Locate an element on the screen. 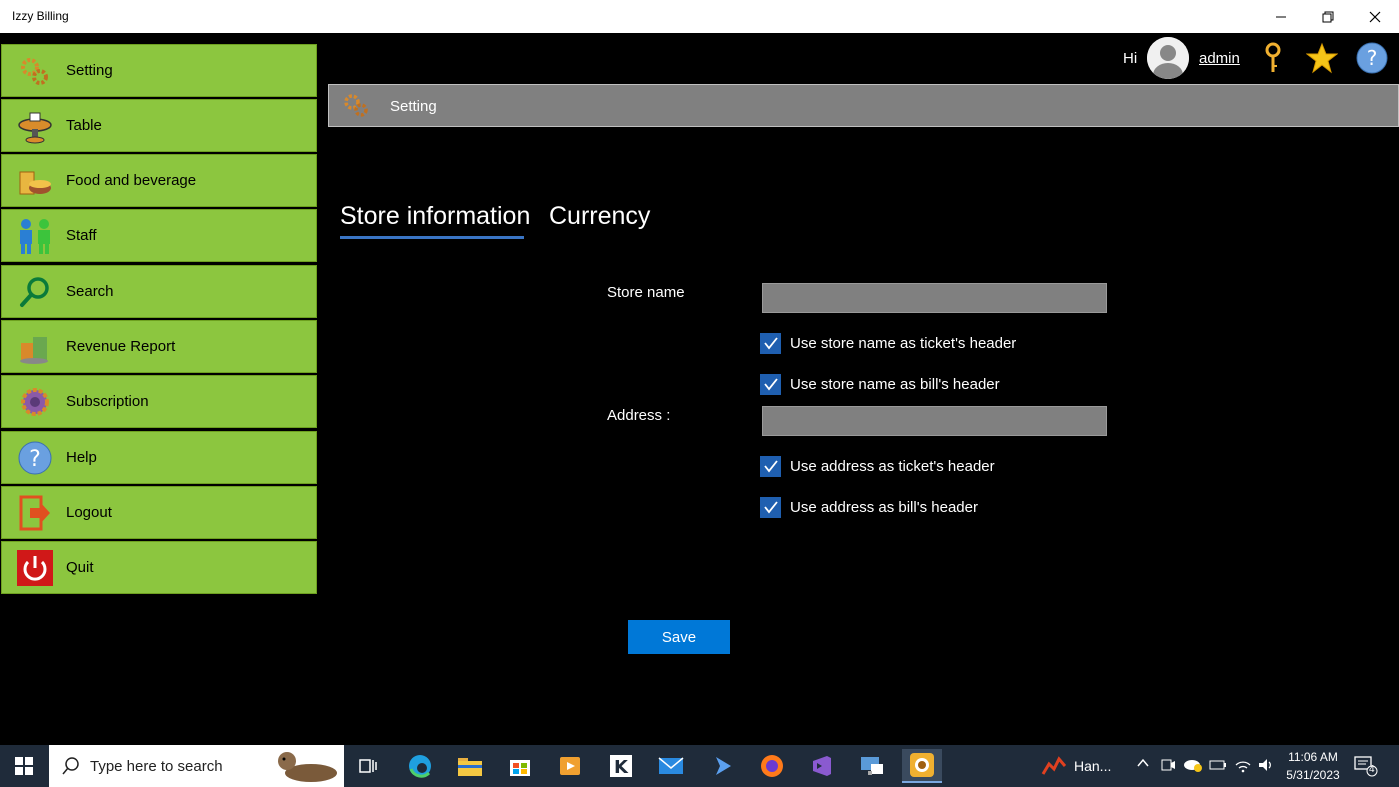 The width and height of the screenshot is (1399, 787). taskbar-app-visual-studio is located at coordinates (822, 766).